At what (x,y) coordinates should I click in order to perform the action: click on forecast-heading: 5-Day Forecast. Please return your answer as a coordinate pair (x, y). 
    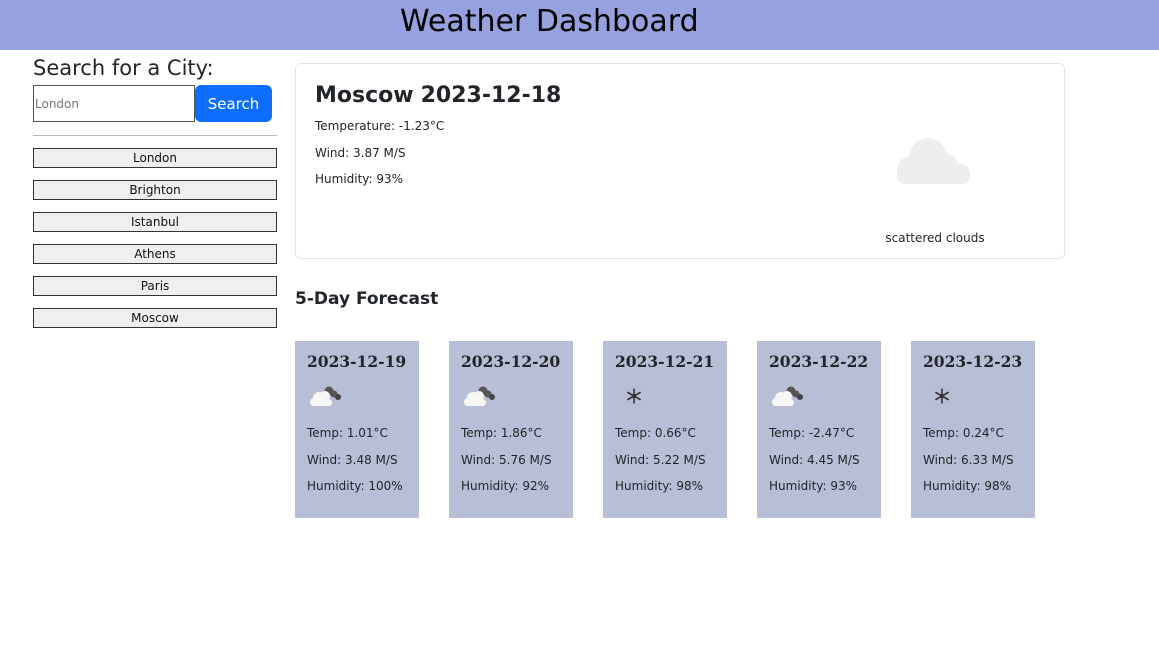
    Looking at the image, I should click on (367, 299).